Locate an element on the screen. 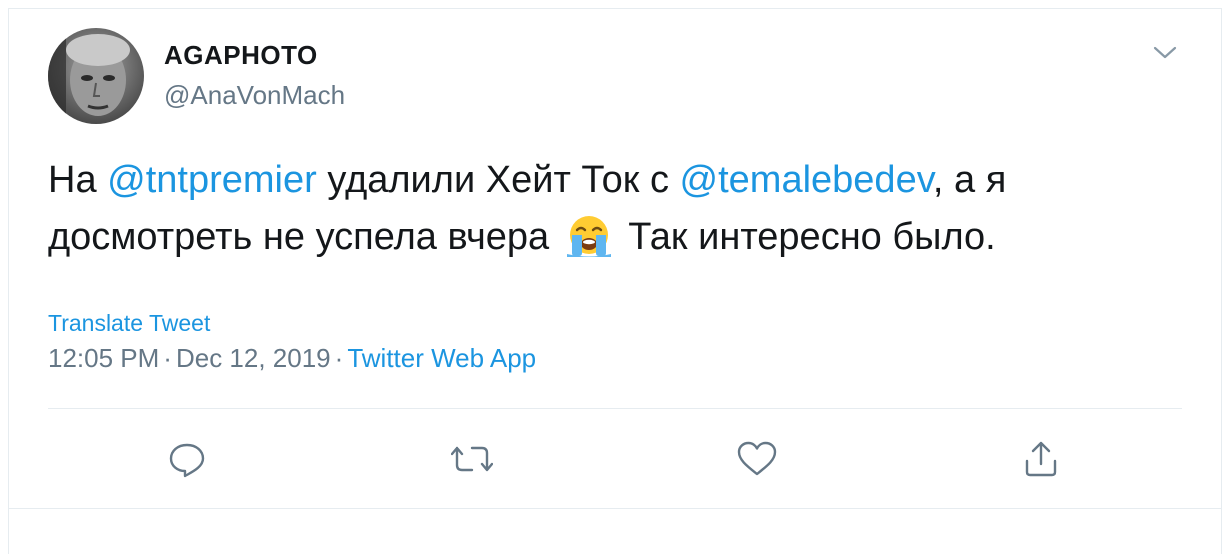  tweet-date: Dec 12, 2019 is located at coordinates (253, 358).